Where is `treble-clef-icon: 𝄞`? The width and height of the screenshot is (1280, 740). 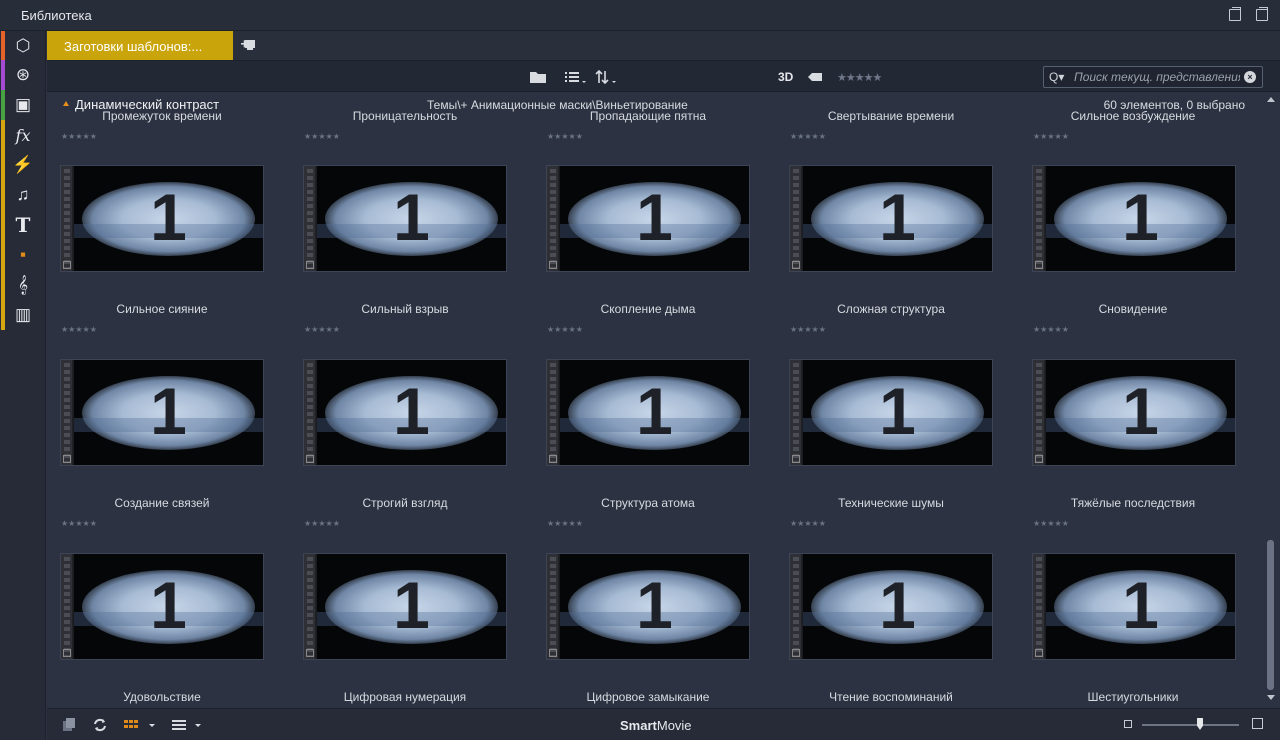
treble-clef-icon: 𝄞 is located at coordinates (23, 284).